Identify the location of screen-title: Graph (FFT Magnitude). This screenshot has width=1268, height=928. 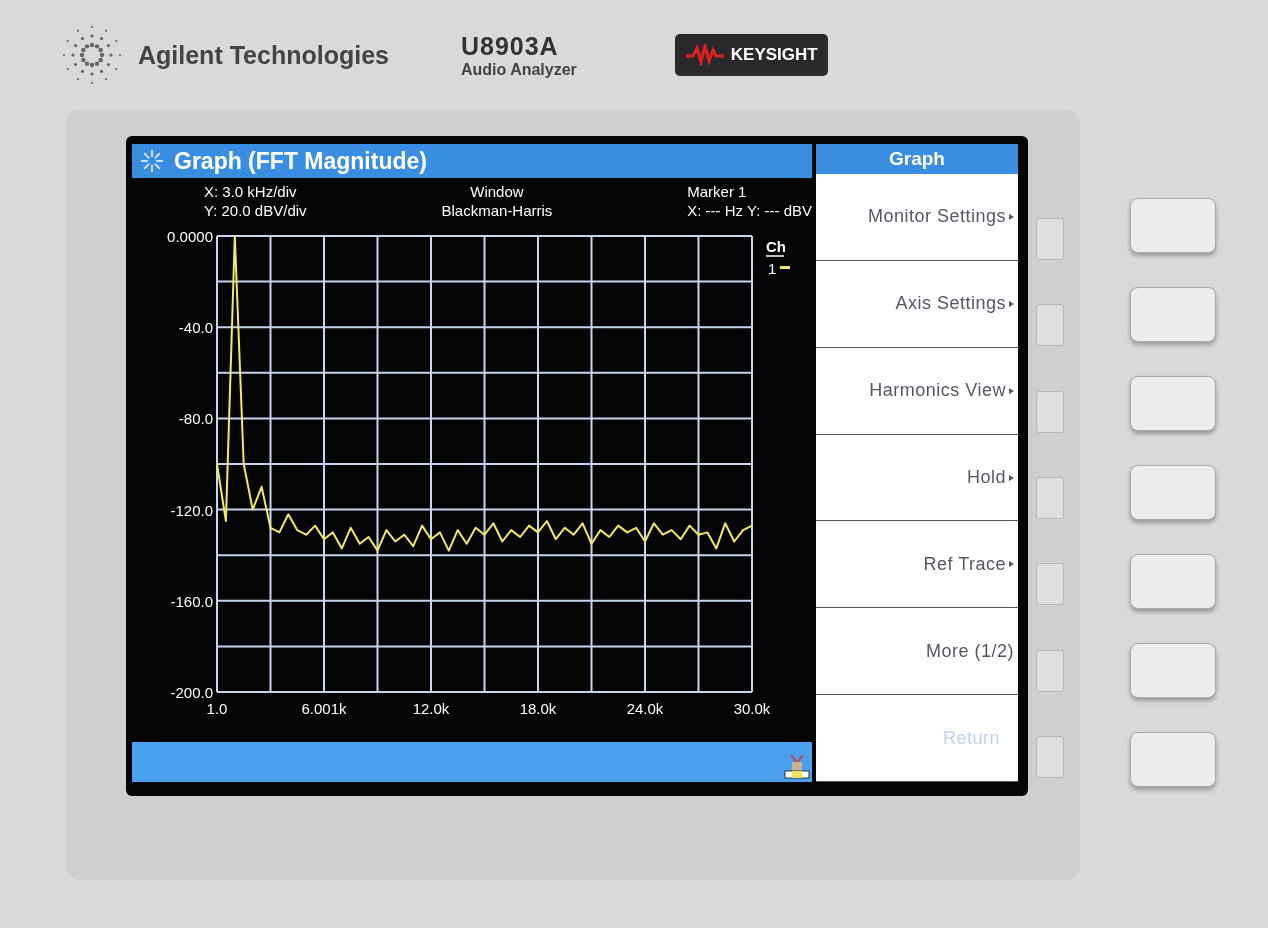
(300, 161).